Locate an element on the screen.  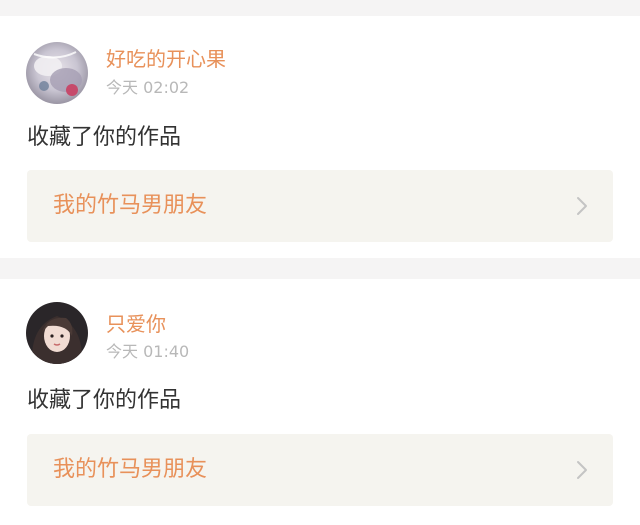
timestamp: 今天 01:40 is located at coordinates (148, 351).